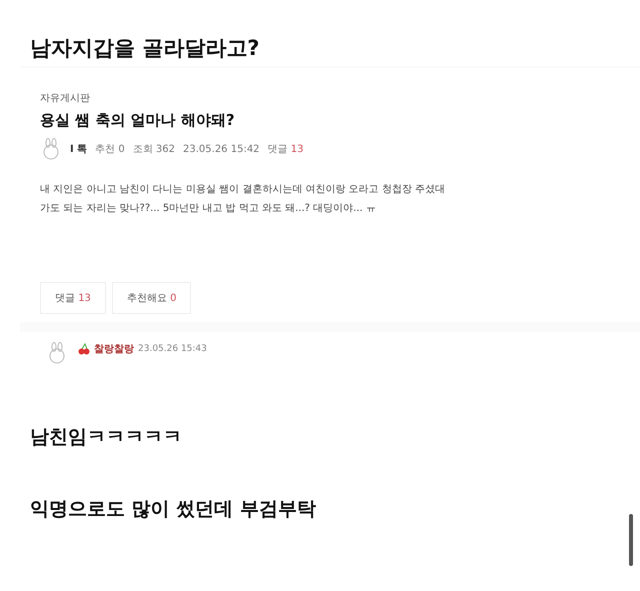 The height and width of the screenshot is (591, 640). What do you see at coordinates (79, 149) in the screenshot?
I see `author-name: I 톡` at bounding box center [79, 149].